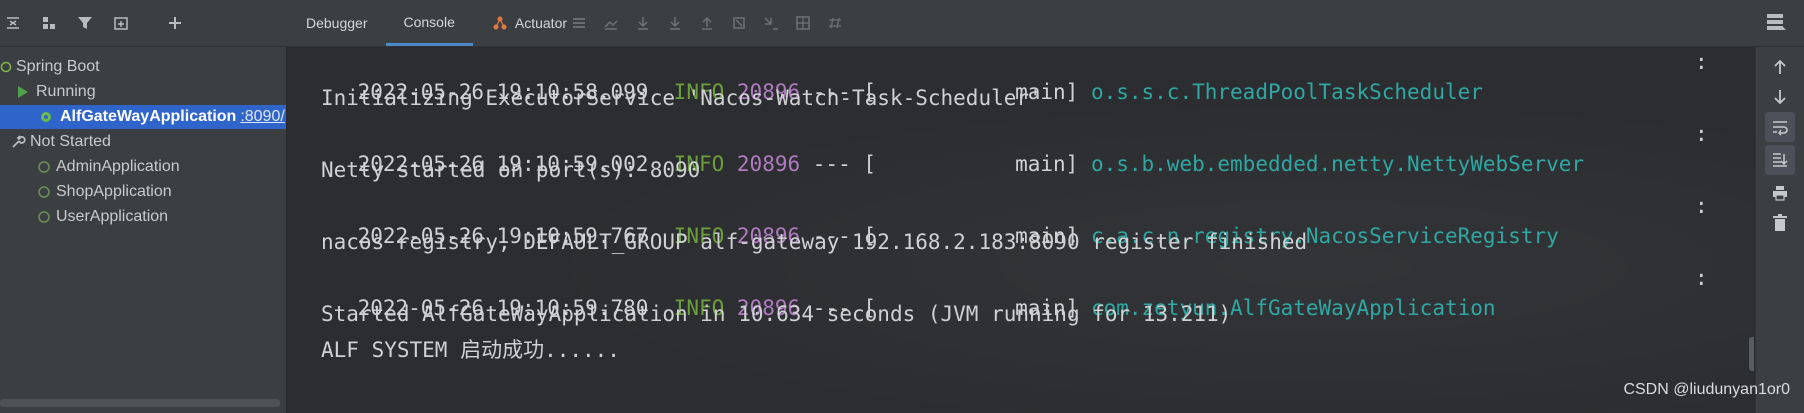 This screenshot has width=1804, height=413. I want to click on watermark: CSDN @liudunyan1or0, so click(1706, 389).